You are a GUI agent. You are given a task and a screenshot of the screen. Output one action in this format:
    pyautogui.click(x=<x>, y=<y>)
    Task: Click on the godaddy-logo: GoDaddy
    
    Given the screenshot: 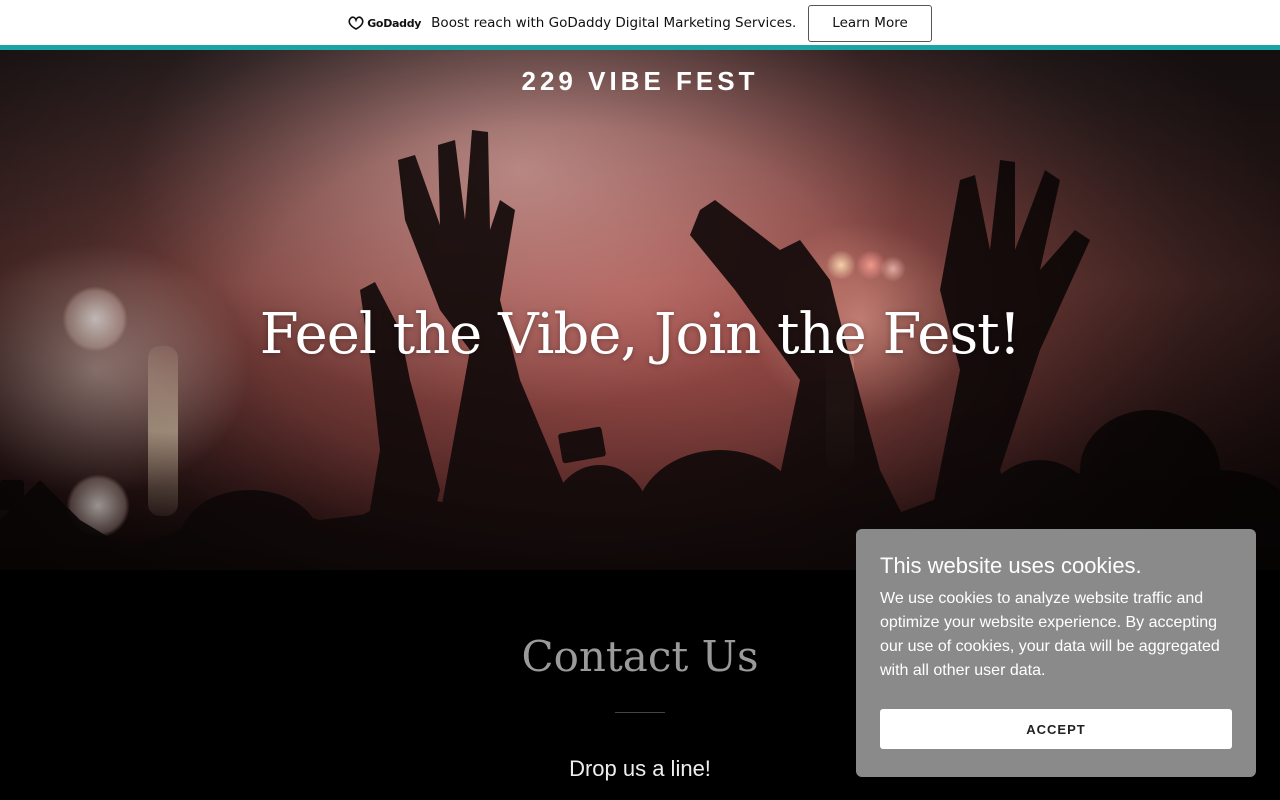 What is the action you would take?
    pyautogui.click(x=384, y=23)
    